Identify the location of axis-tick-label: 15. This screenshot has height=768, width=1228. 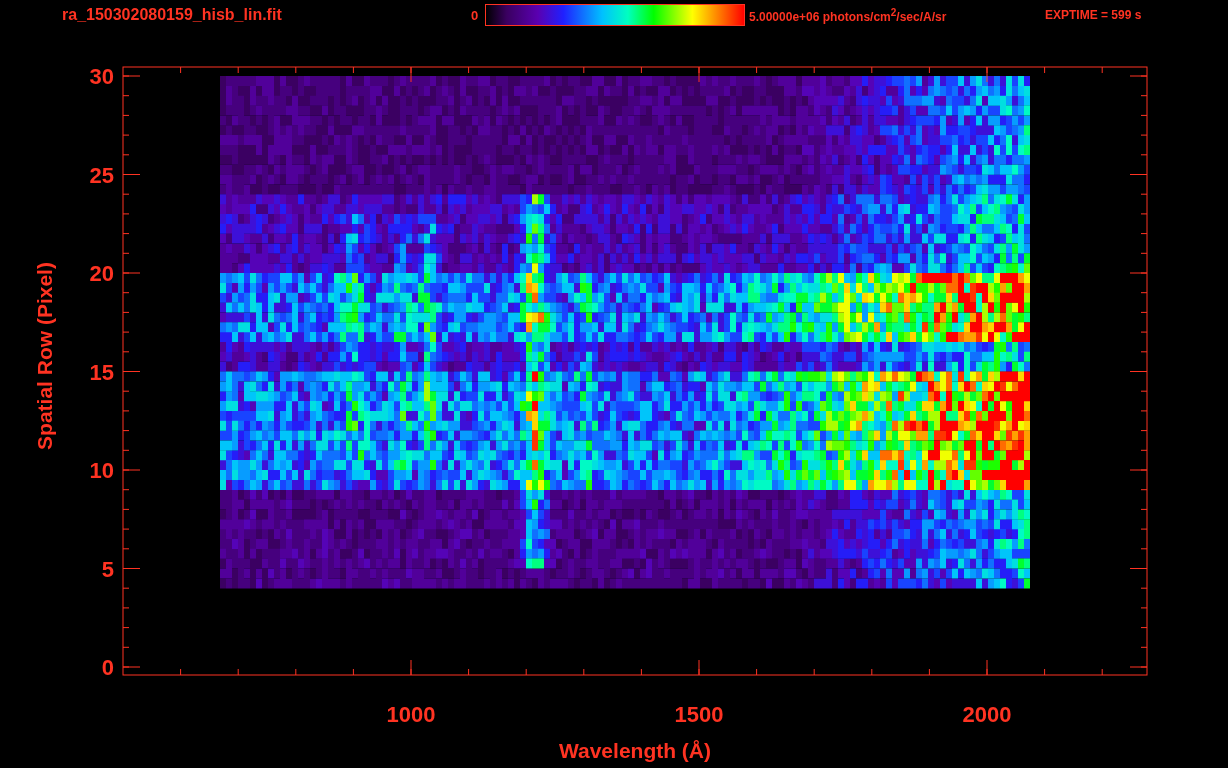
(101, 372).